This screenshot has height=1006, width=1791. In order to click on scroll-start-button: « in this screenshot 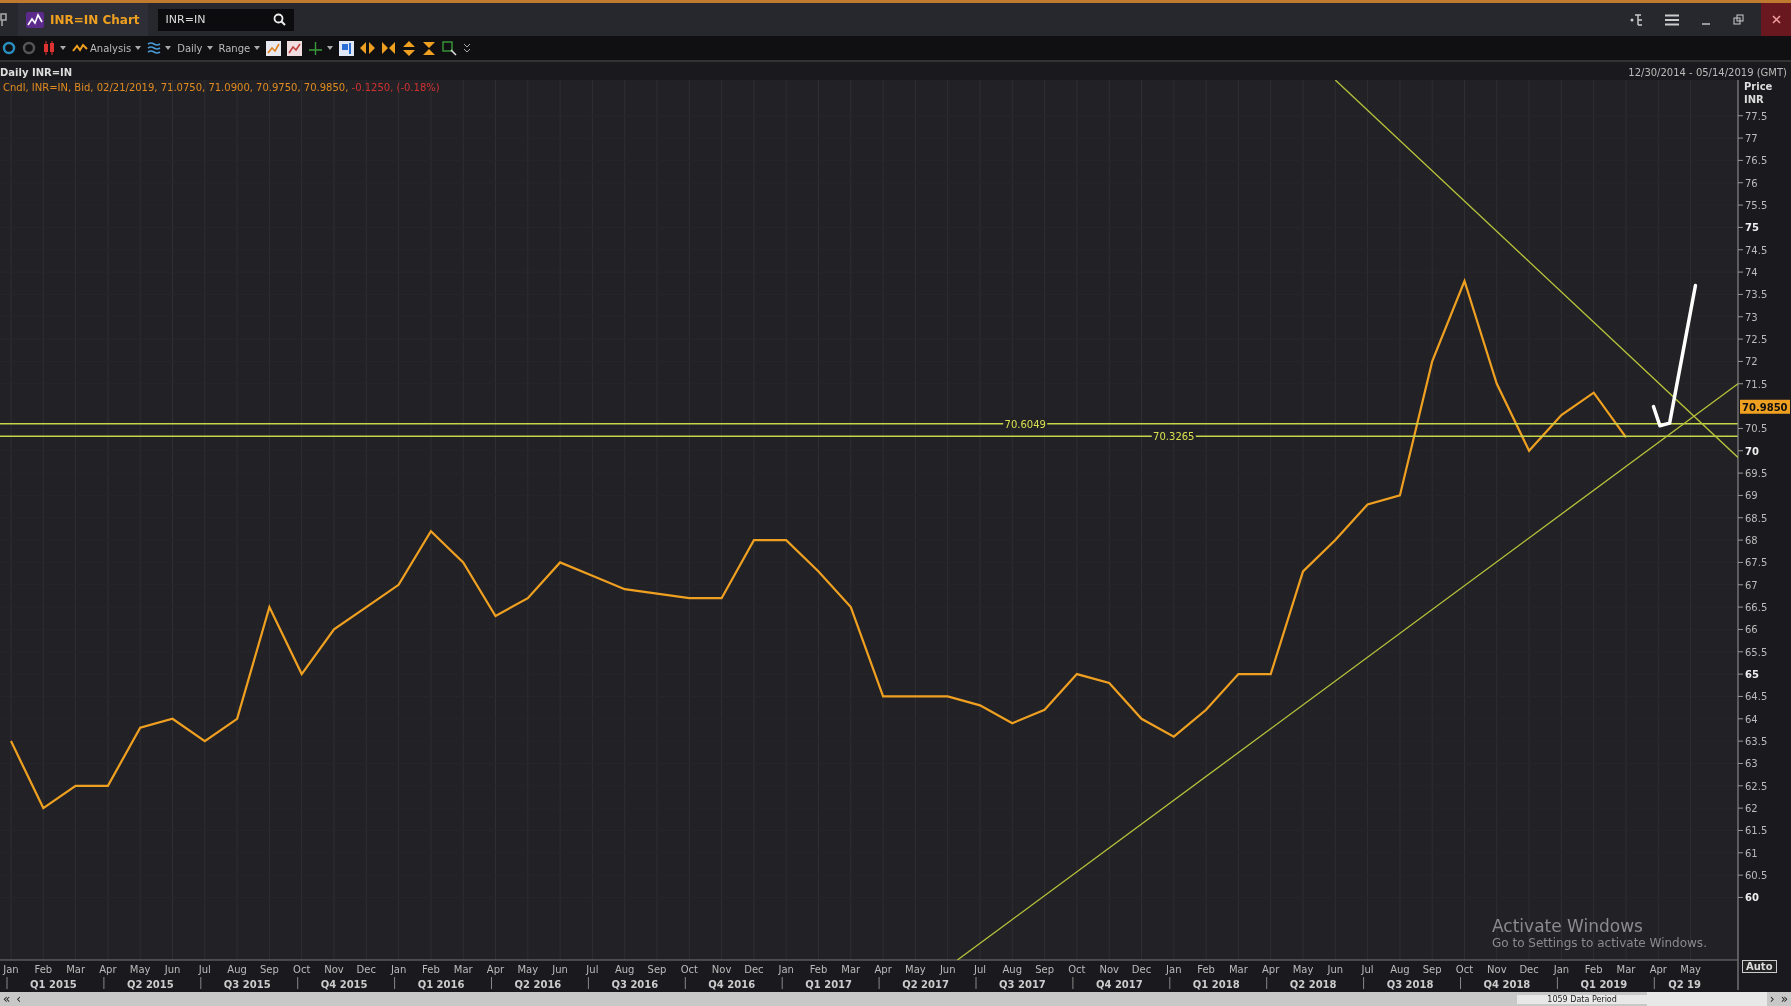, I will do `click(7, 999)`.